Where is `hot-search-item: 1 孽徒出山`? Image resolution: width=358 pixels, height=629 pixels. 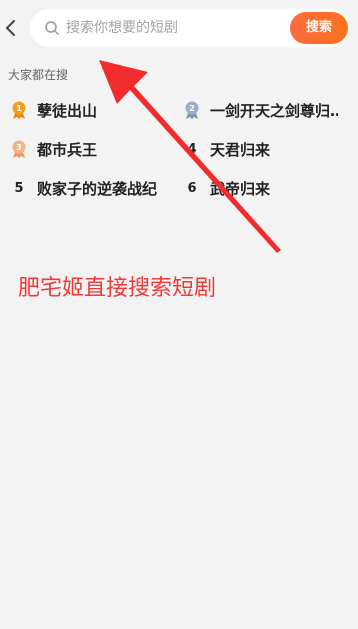 hot-search-item: 1 孽徒出山 is located at coordinates (53, 110).